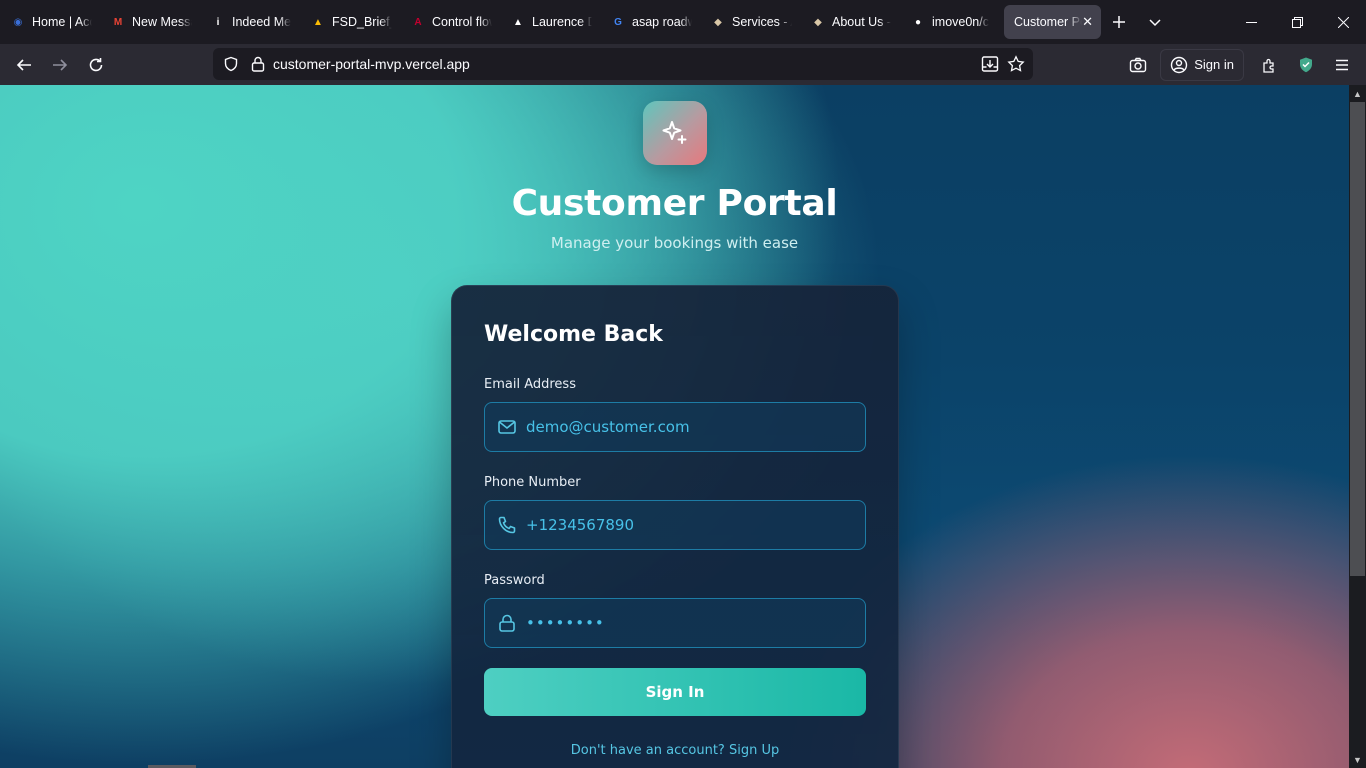 The image size is (1366, 768). Describe the element at coordinates (695, 525) in the screenshot. I see `phone-input` at that location.